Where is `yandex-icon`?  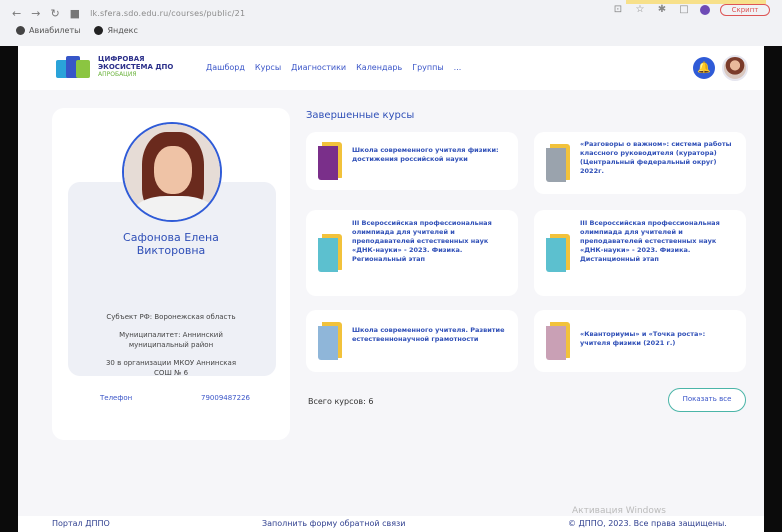 yandex-icon is located at coordinates (99, 30).